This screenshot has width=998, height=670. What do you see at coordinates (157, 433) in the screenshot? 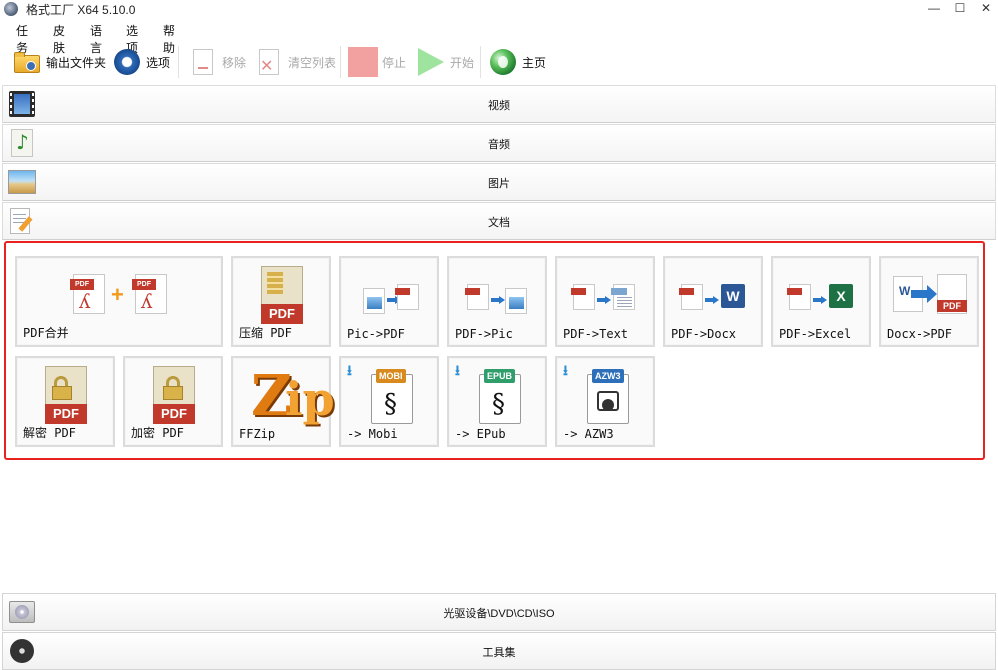
I see `tile-encrypt-pdf-label: 加密 PDF` at bounding box center [157, 433].